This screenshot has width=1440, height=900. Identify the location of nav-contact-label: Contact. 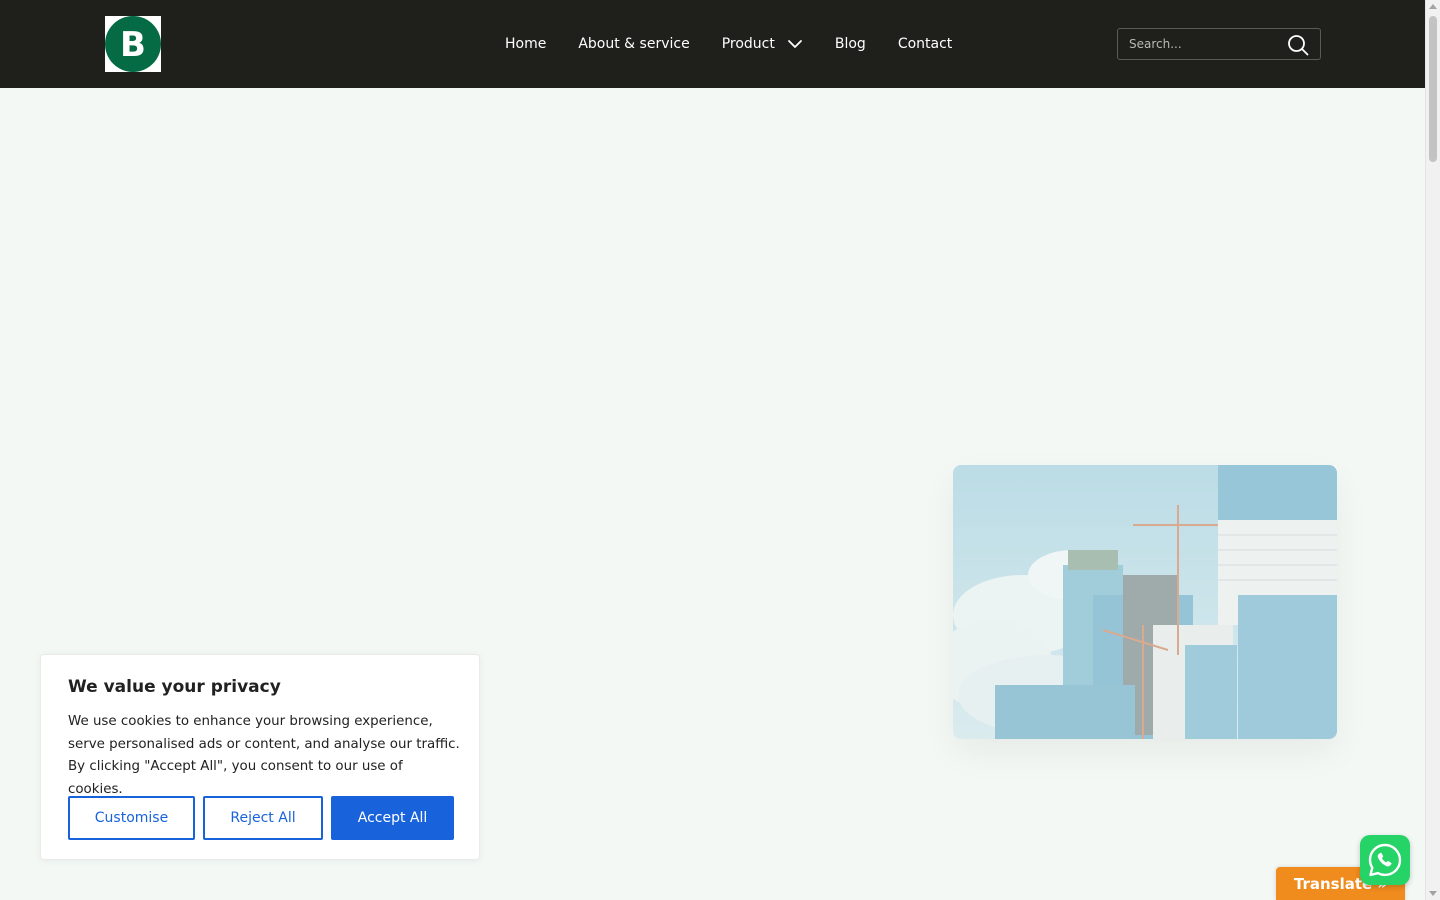
(925, 44).